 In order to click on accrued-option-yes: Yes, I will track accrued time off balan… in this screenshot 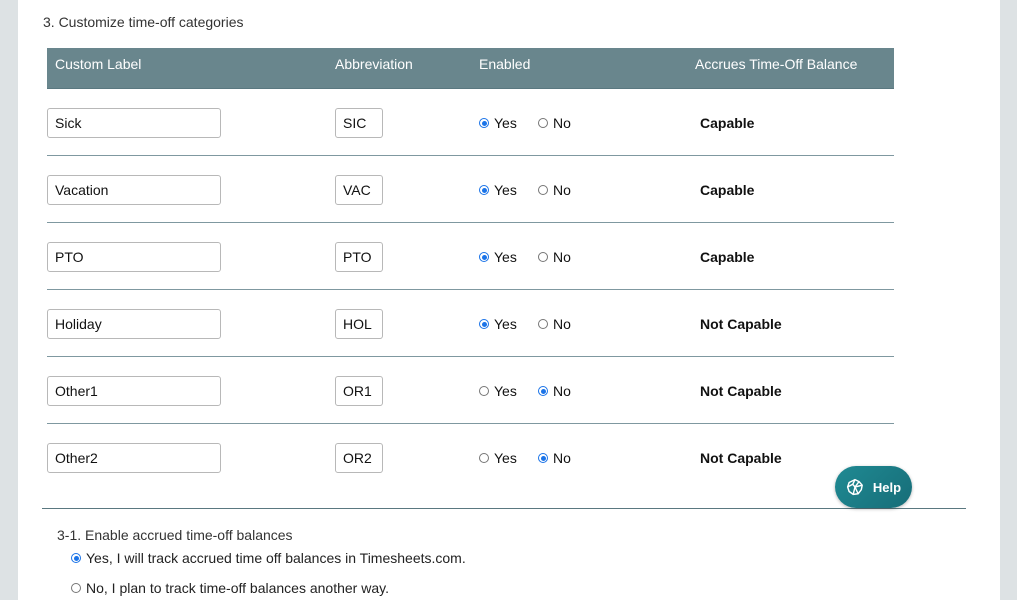, I will do `click(268, 558)`.